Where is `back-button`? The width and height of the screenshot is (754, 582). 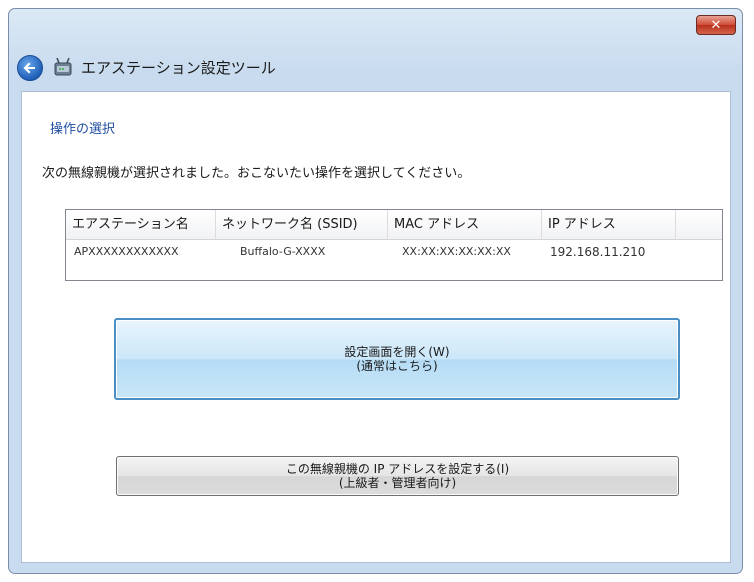
back-button is located at coordinates (30, 68).